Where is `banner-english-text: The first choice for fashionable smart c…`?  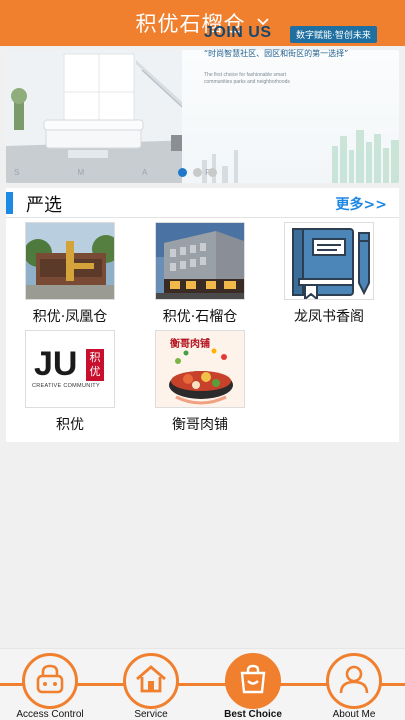
banner-english-text: The first choice for fashionable smart c… is located at coordinates (247, 78).